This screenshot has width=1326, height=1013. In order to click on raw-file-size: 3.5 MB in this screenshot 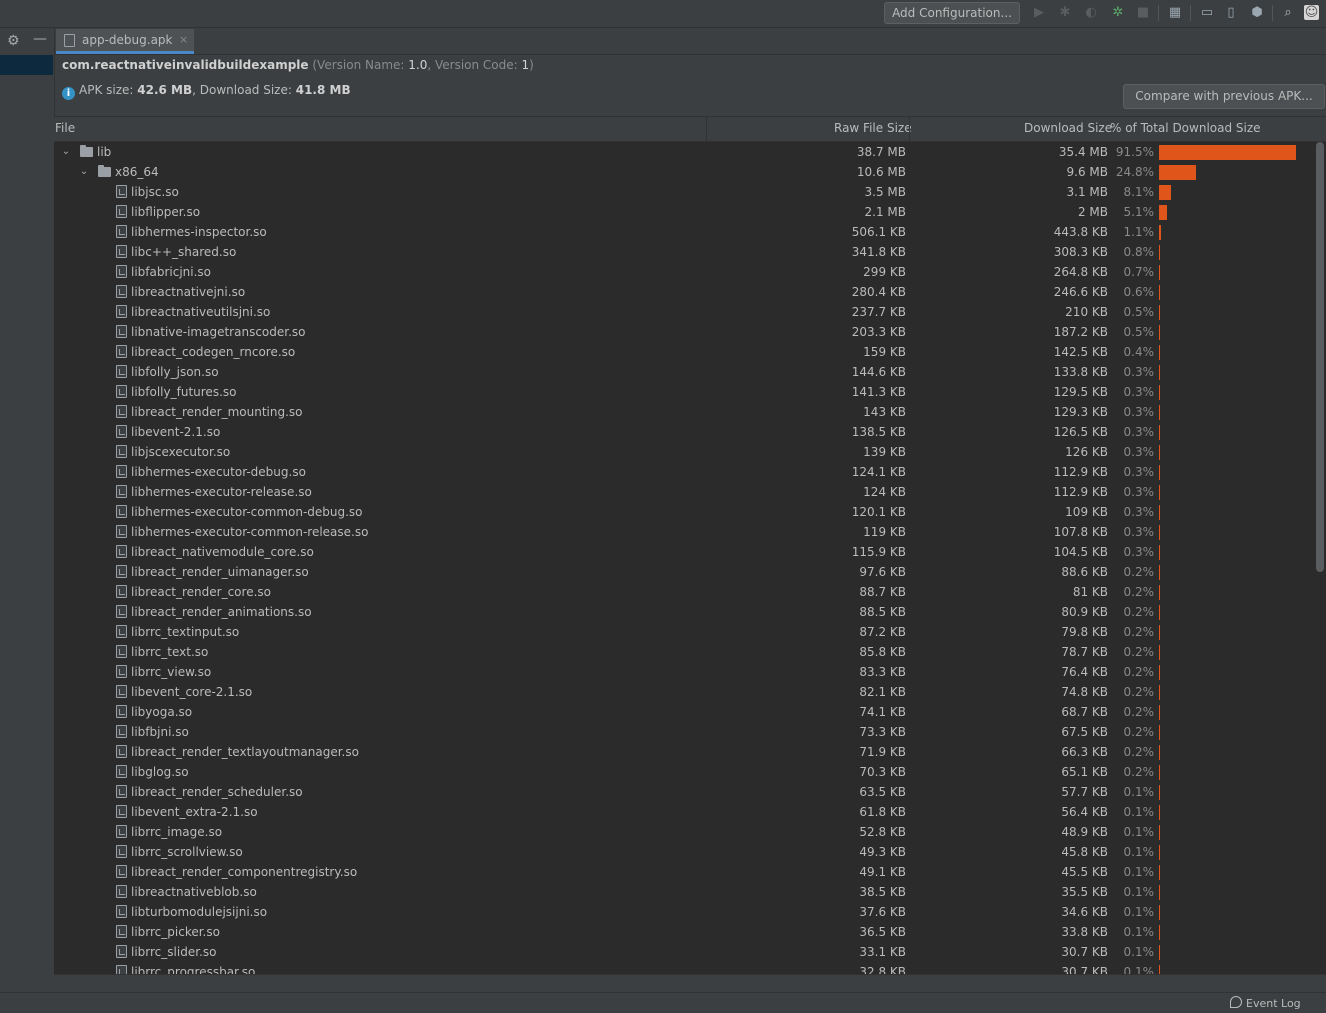, I will do `click(846, 192)`.